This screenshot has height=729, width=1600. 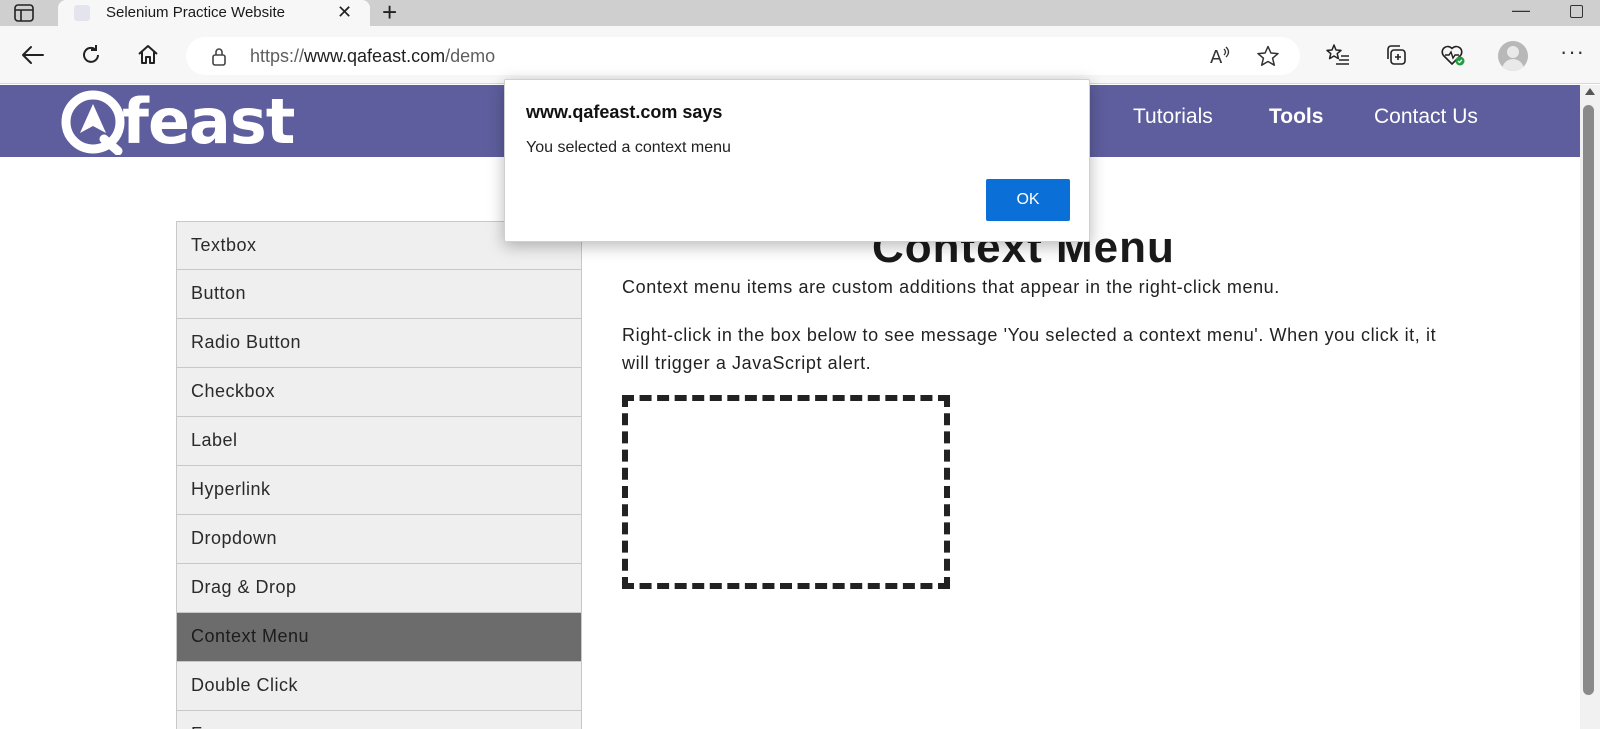 What do you see at coordinates (628, 147) in the screenshot?
I see `alert-message: You selected a context menu` at bounding box center [628, 147].